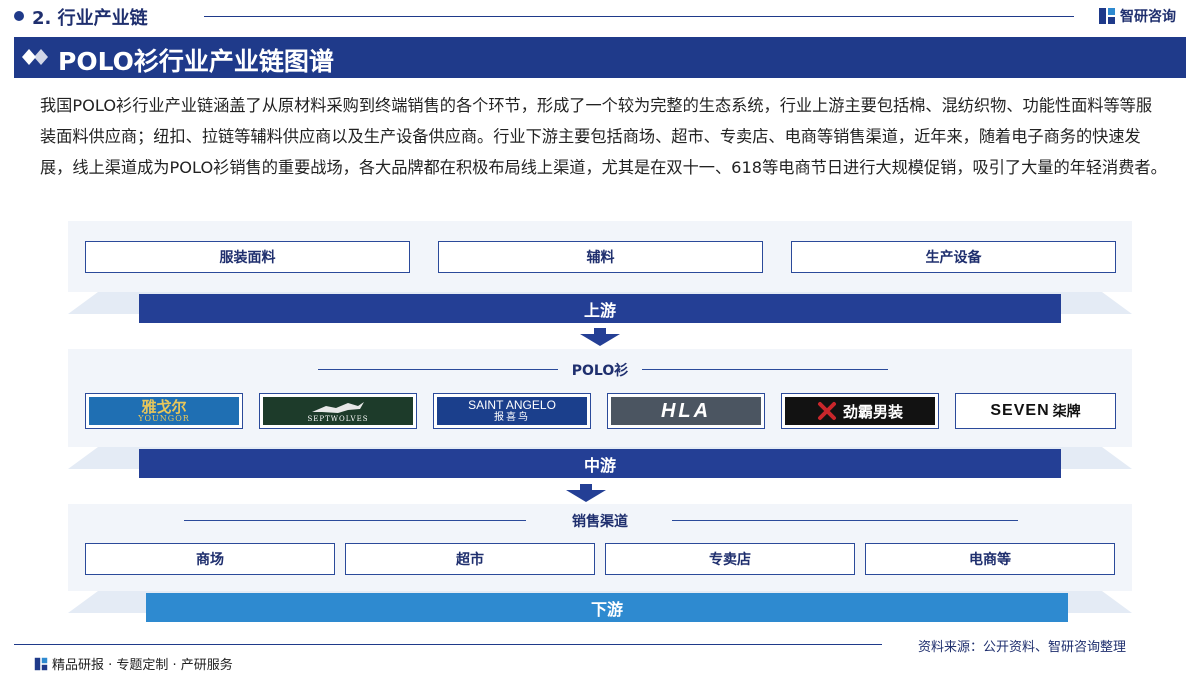 The width and height of the screenshot is (1200, 675). I want to click on x-mark-icon, so click(826, 411).